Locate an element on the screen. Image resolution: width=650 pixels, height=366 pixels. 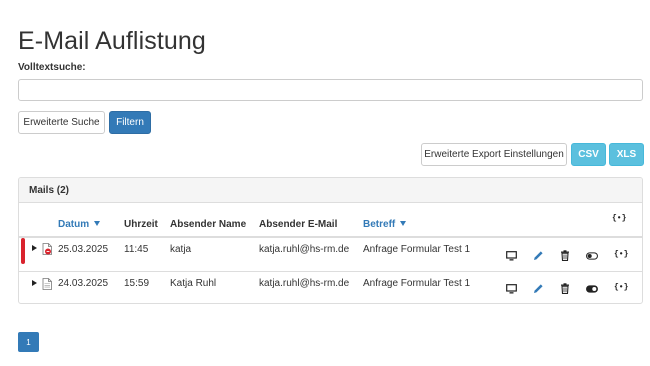
json-header-icon: {•} is located at coordinates (619, 218).